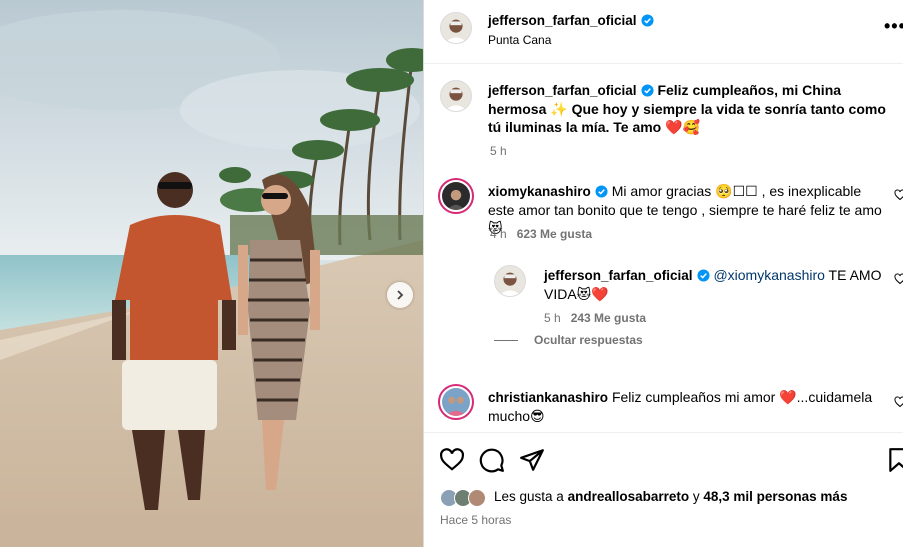 Image resolution: width=903 pixels, height=547 pixels. I want to click on comment-likes: 623 Me gusta, so click(554, 234).